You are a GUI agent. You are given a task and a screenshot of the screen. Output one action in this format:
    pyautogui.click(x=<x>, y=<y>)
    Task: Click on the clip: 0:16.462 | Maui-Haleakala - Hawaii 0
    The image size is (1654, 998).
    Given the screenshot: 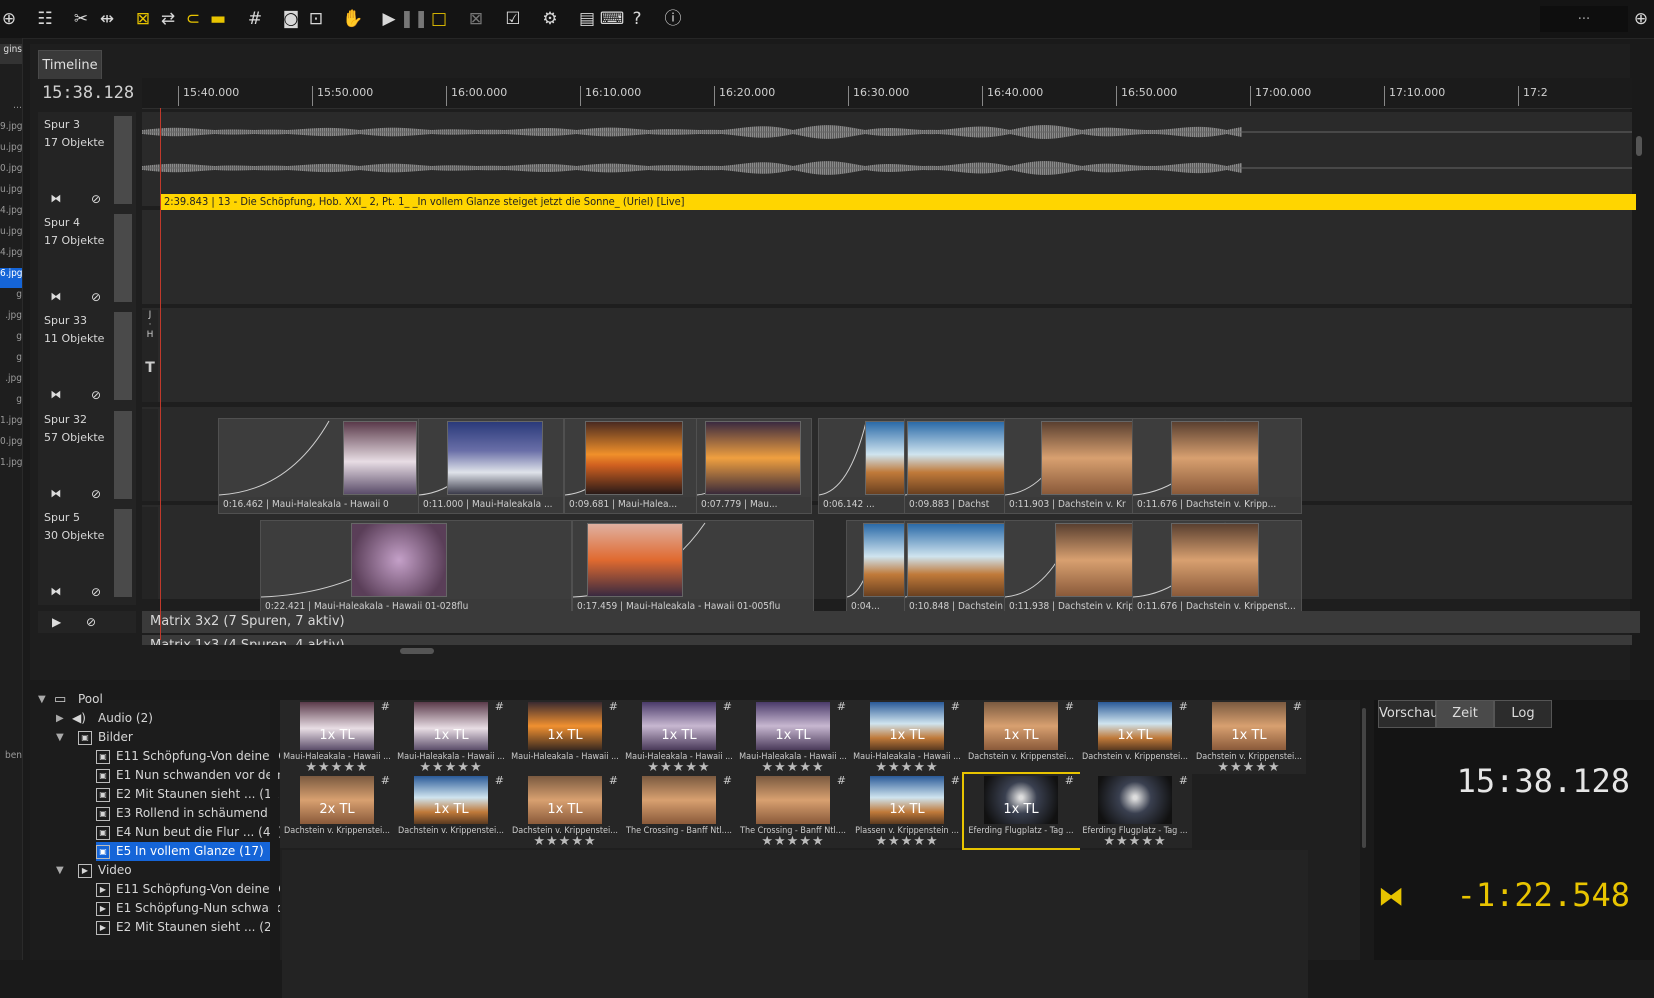 What is the action you would take?
    pyautogui.click(x=319, y=466)
    